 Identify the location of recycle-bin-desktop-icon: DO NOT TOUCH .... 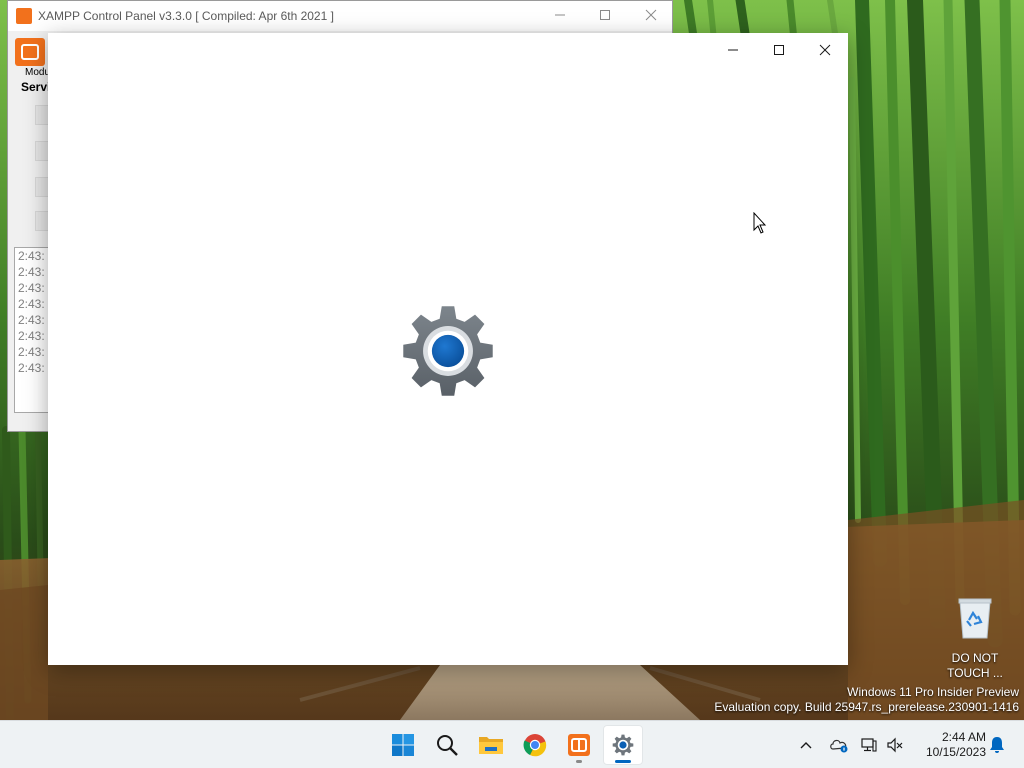
(975, 638).